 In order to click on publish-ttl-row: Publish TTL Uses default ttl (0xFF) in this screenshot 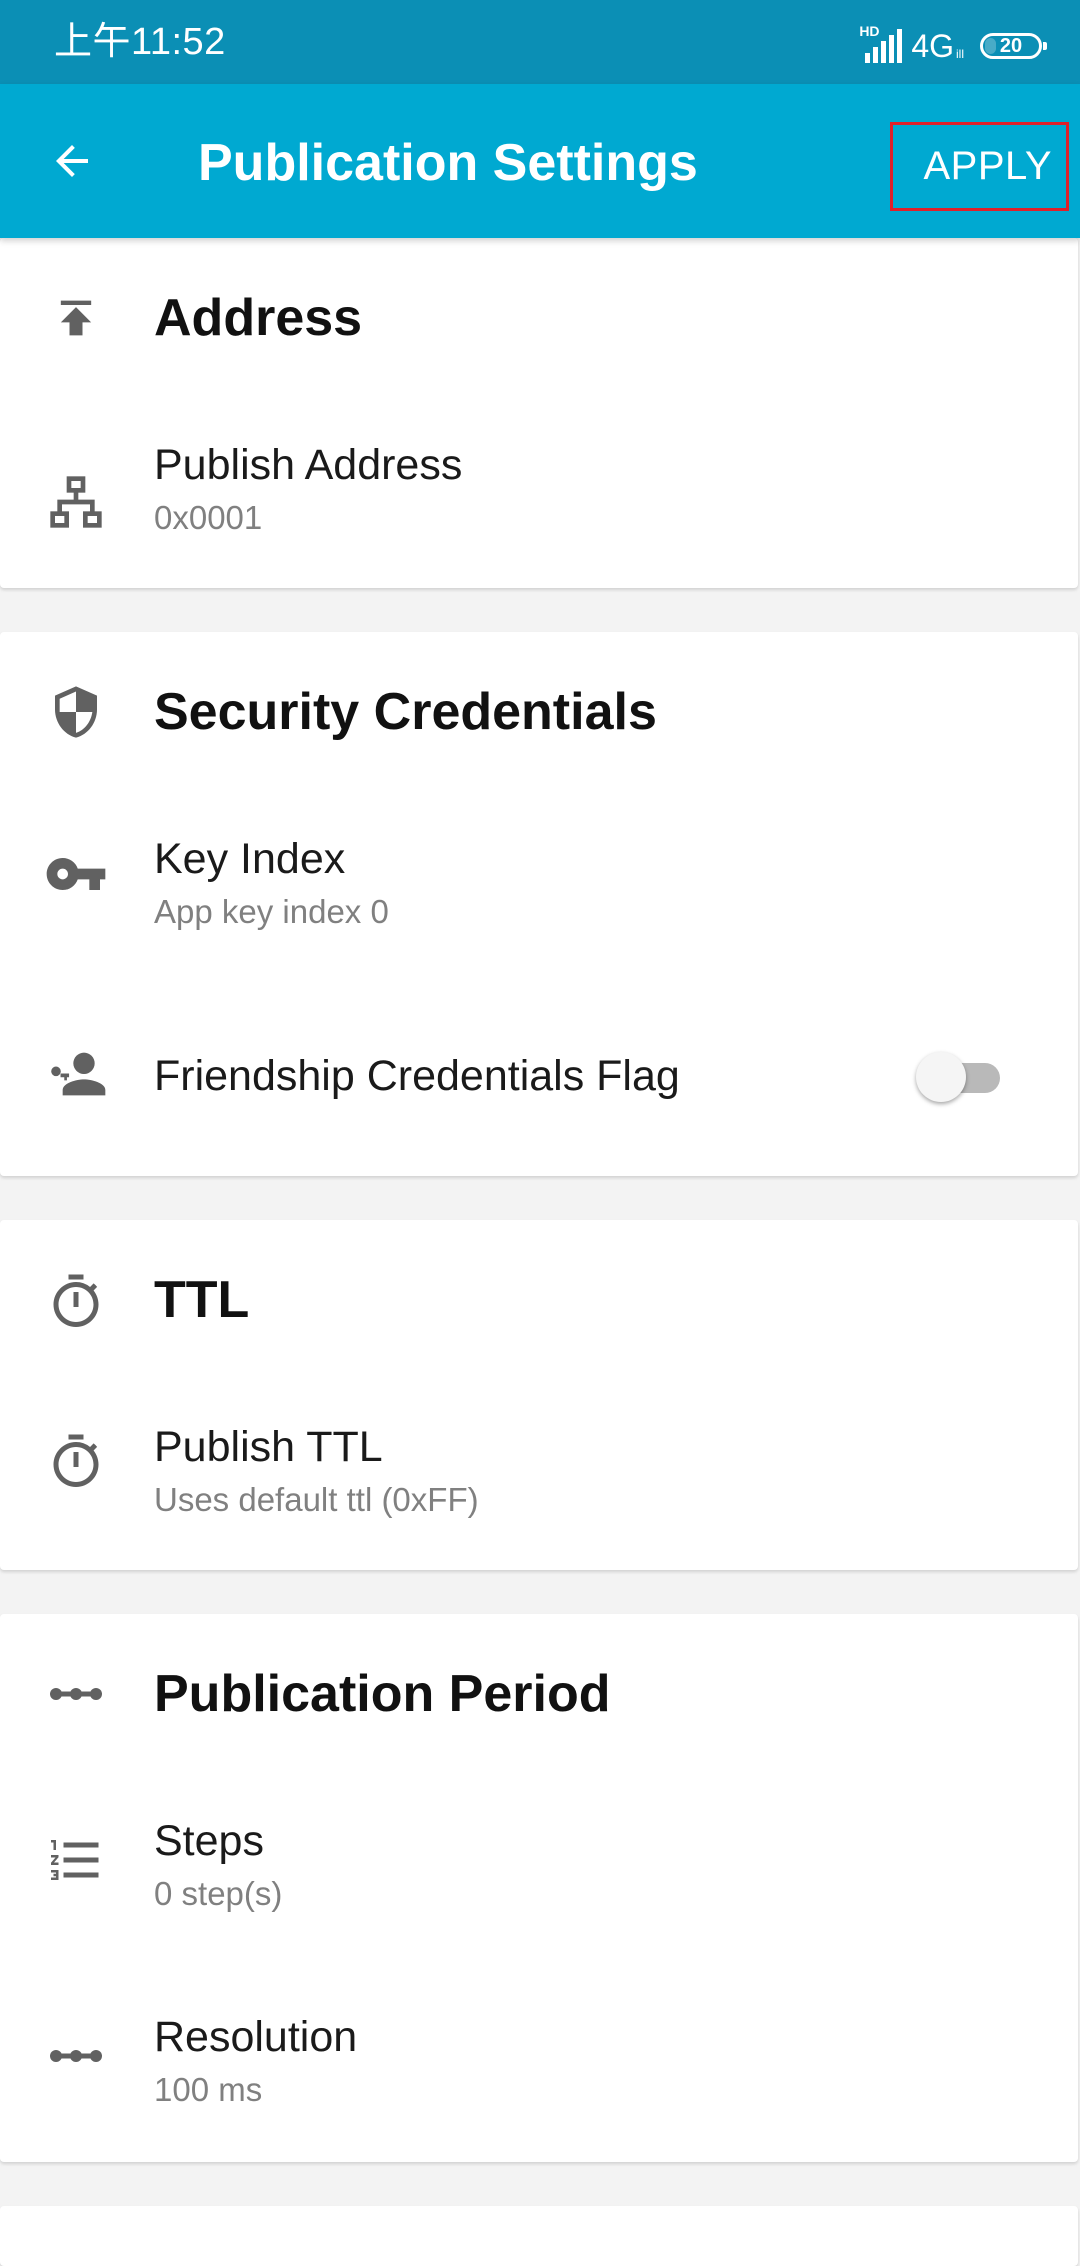, I will do `click(539, 1475)`.